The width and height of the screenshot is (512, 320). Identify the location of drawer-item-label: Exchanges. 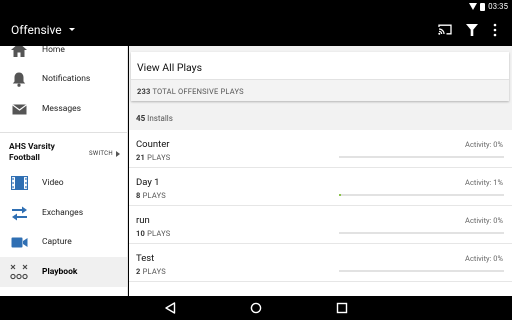
(63, 213).